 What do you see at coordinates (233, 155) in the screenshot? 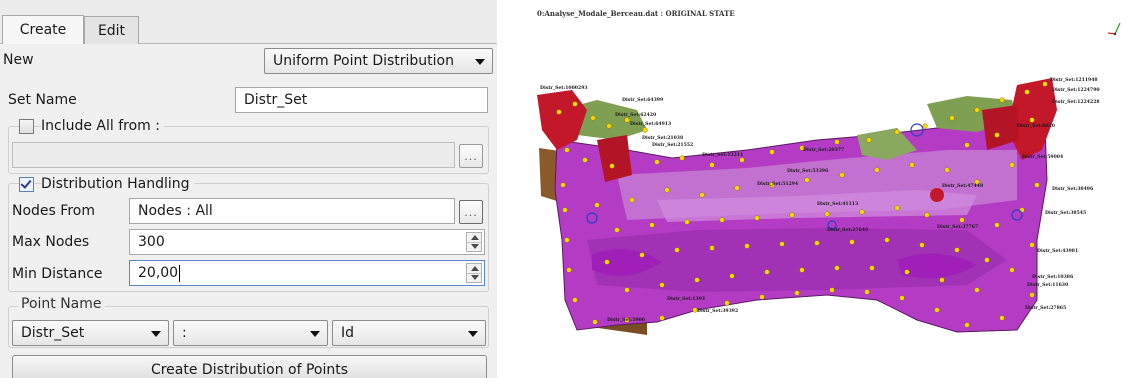
I see `include-source-input` at bounding box center [233, 155].